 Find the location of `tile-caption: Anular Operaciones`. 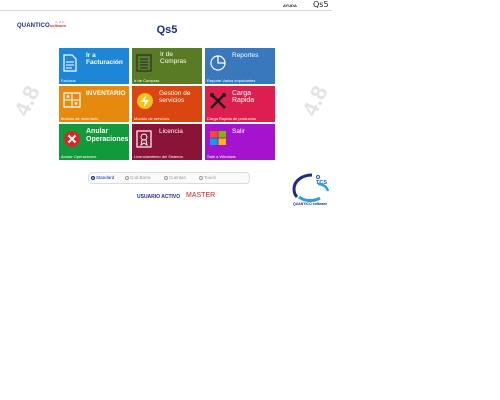

tile-caption: Anular Operaciones is located at coordinates (79, 156).